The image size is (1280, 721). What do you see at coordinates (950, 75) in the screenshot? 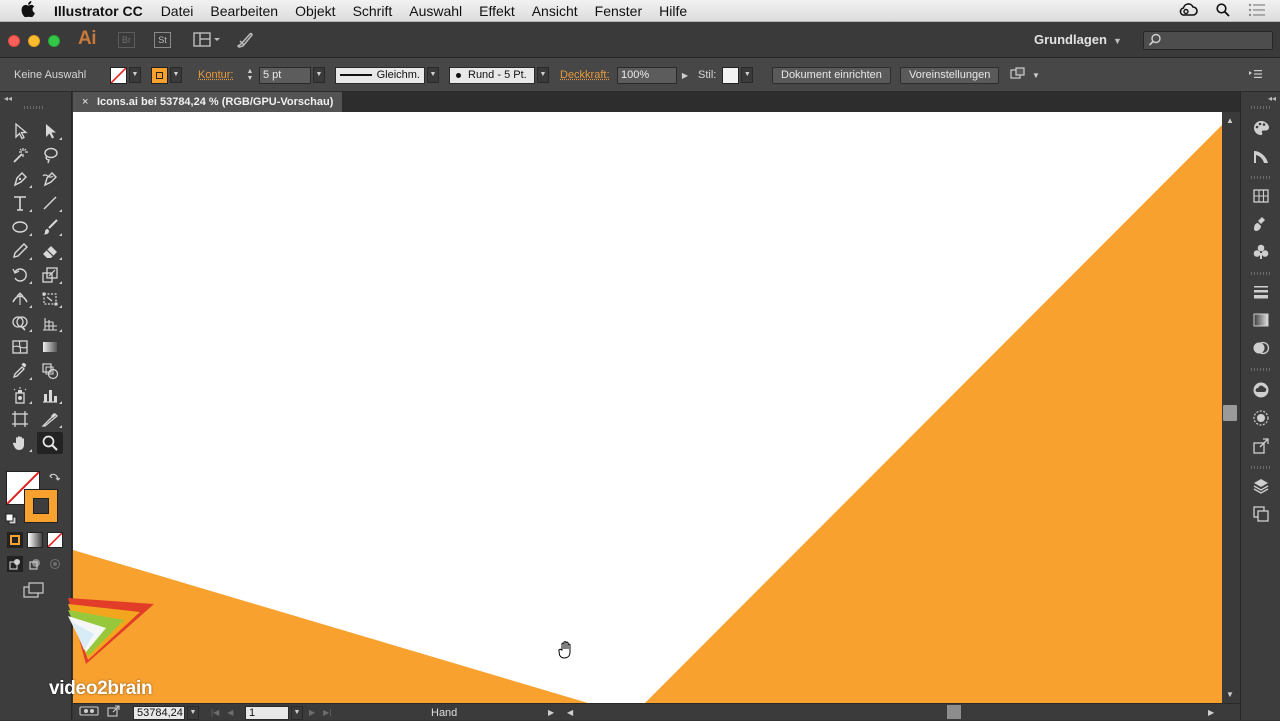
I see `preferences-button: Voreinstellungen` at bounding box center [950, 75].